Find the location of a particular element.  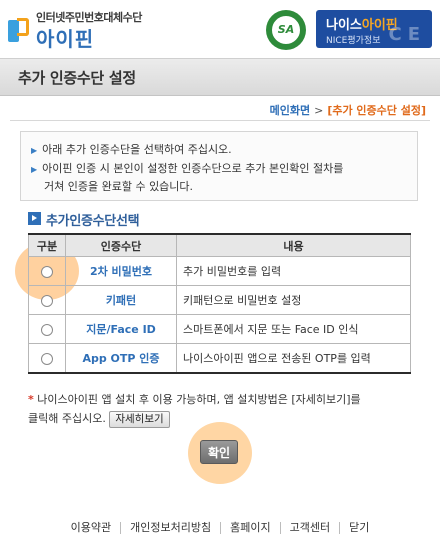

column-header: 내용 is located at coordinates (293, 245).